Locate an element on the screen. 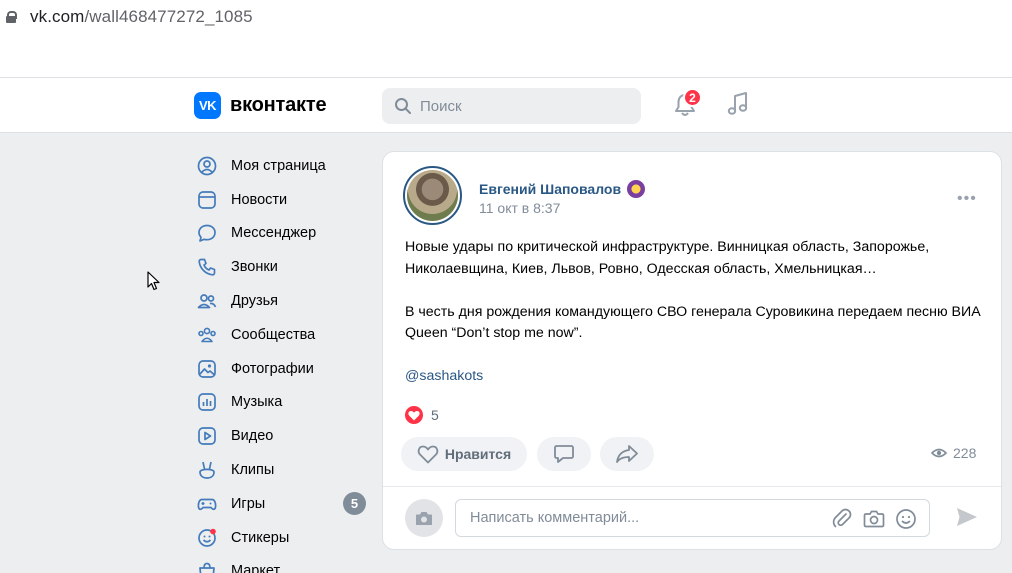 The height and width of the screenshot is (573, 1012). music-icon is located at coordinates (207, 402).